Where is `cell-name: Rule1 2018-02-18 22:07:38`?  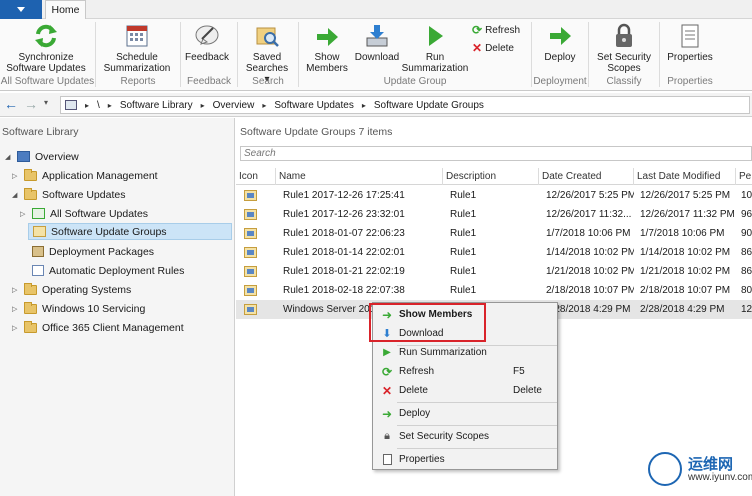
cell-name: Rule1 2018-02-18 22:07:38 is located at coordinates (344, 290).